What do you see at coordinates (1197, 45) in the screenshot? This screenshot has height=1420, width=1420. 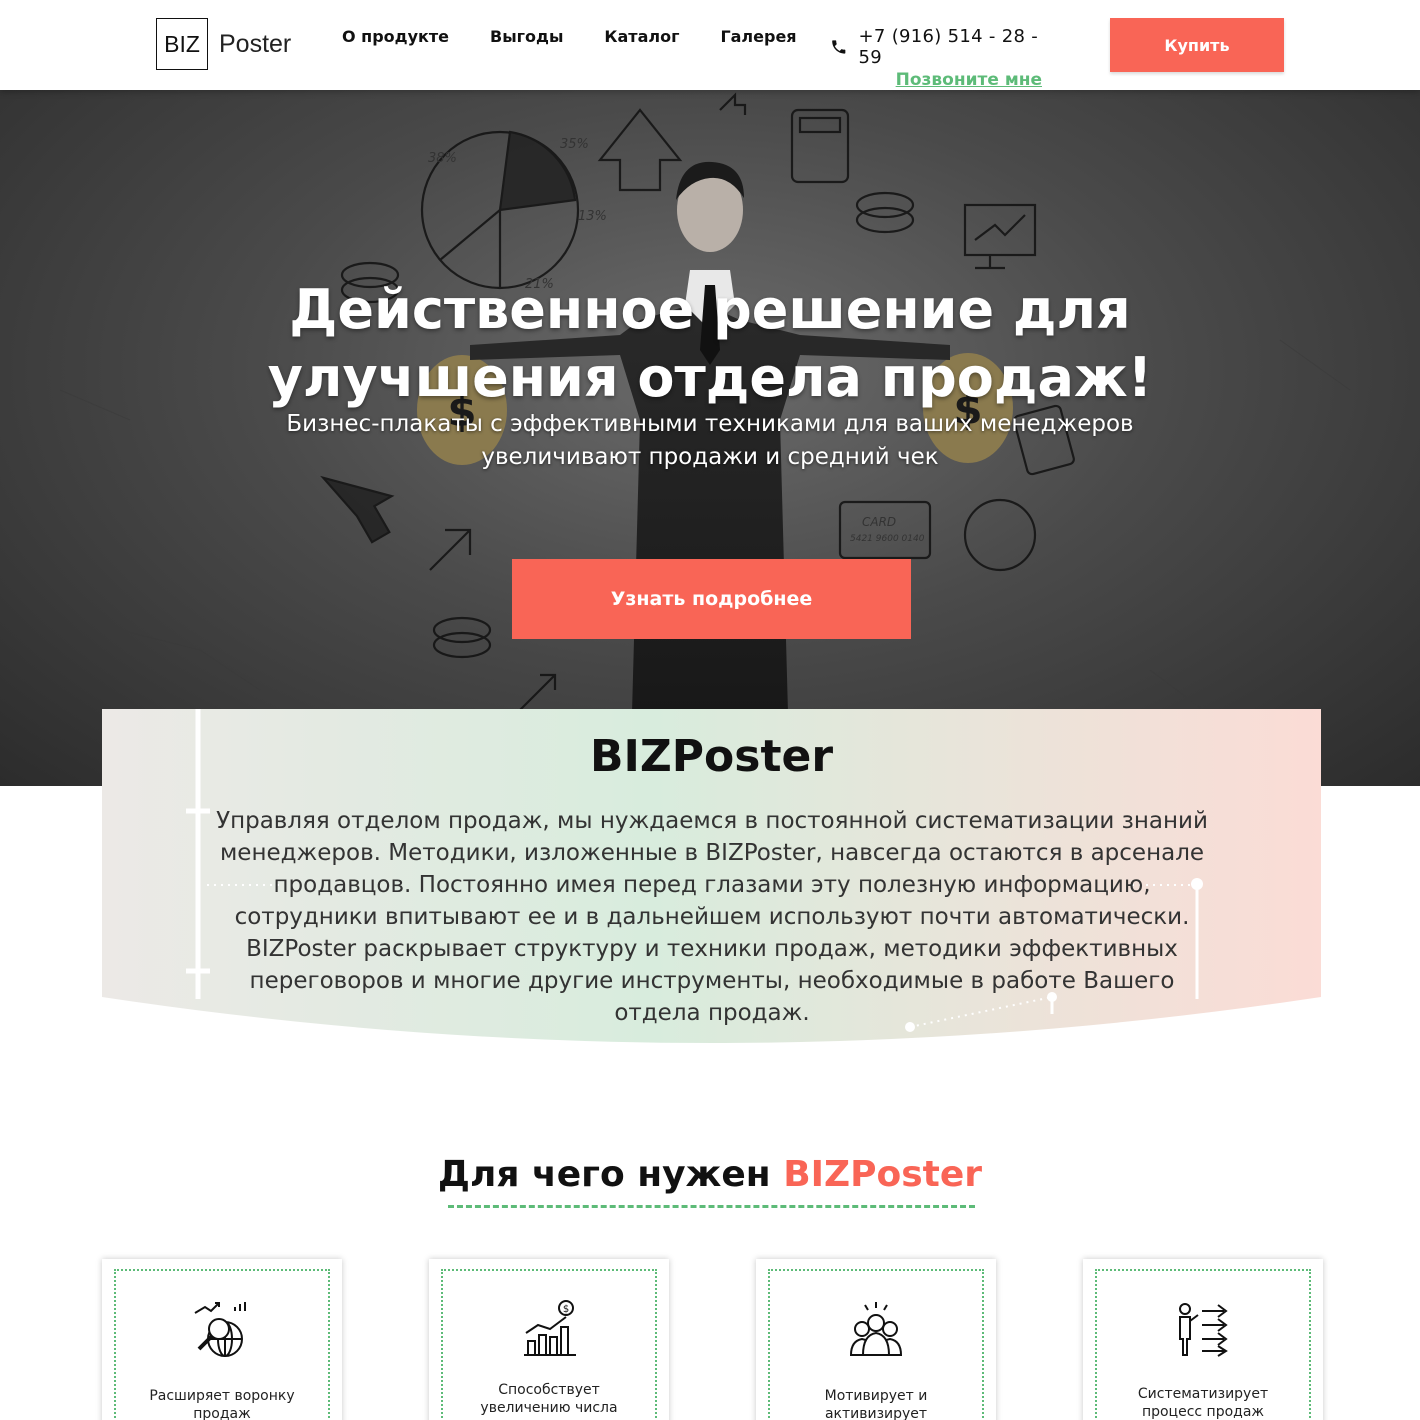 I see `buy-button: Купить` at bounding box center [1197, 45].